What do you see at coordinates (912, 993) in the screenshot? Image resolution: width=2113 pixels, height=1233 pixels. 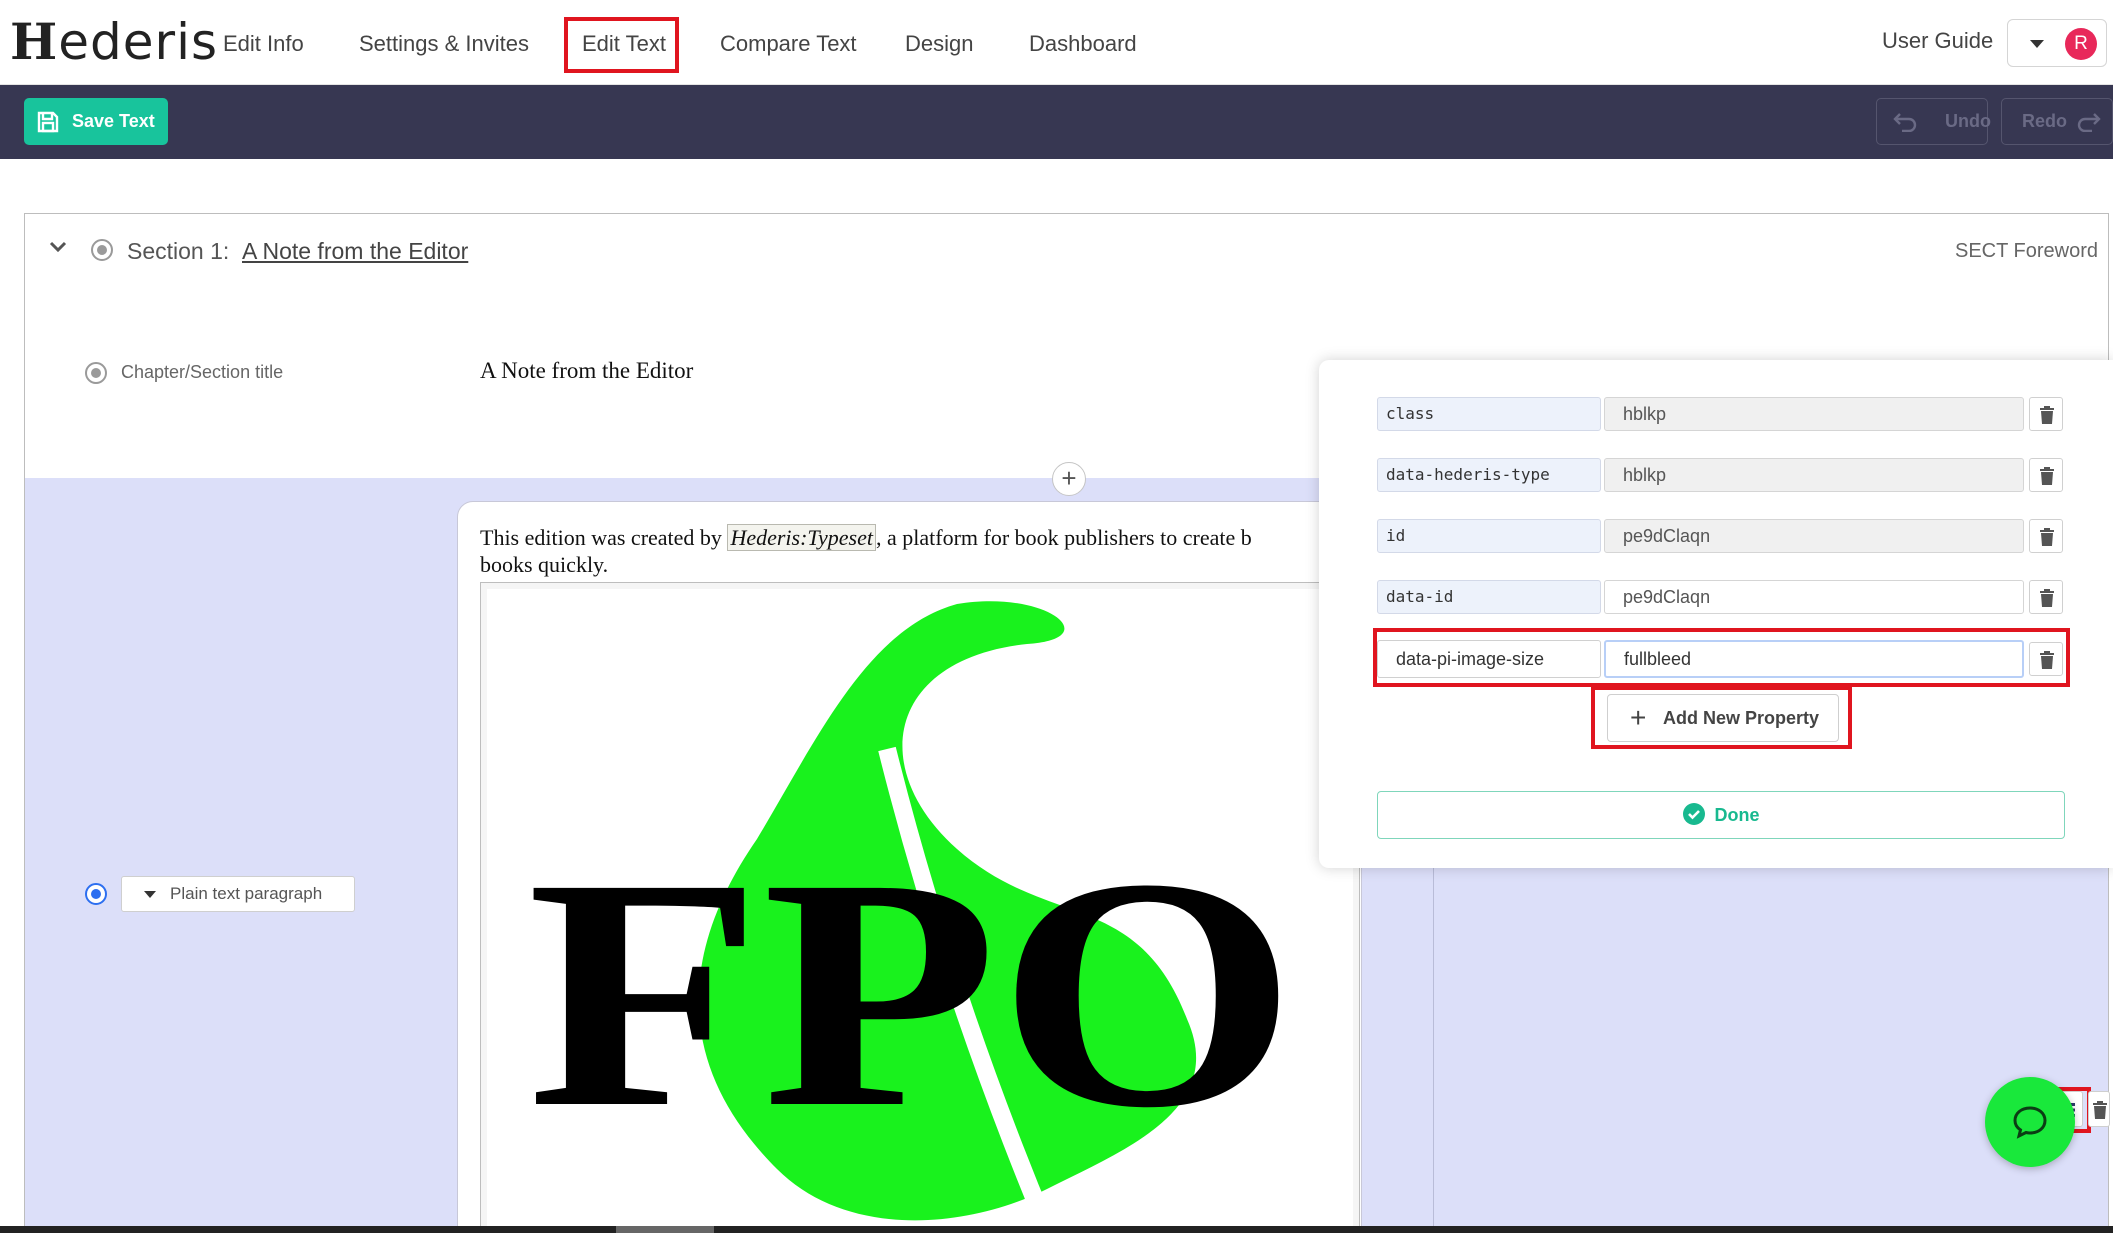 I see `fpo-text: FPO` at bounding box center [912, 993].